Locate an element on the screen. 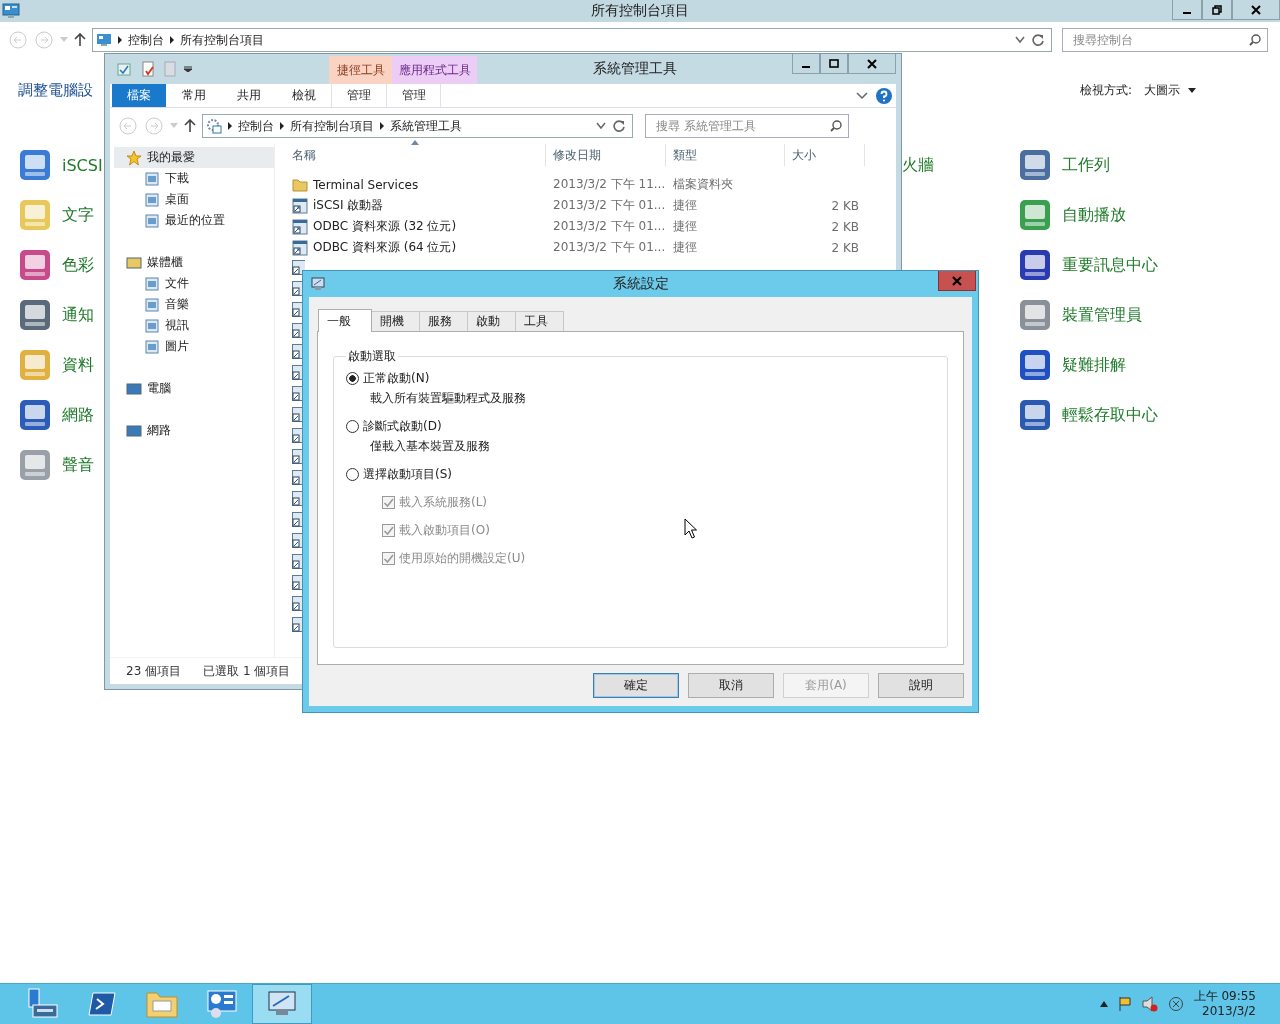 The image size is (1280, 1024). applet-link: 通知 is located at coordinates (78, 315).